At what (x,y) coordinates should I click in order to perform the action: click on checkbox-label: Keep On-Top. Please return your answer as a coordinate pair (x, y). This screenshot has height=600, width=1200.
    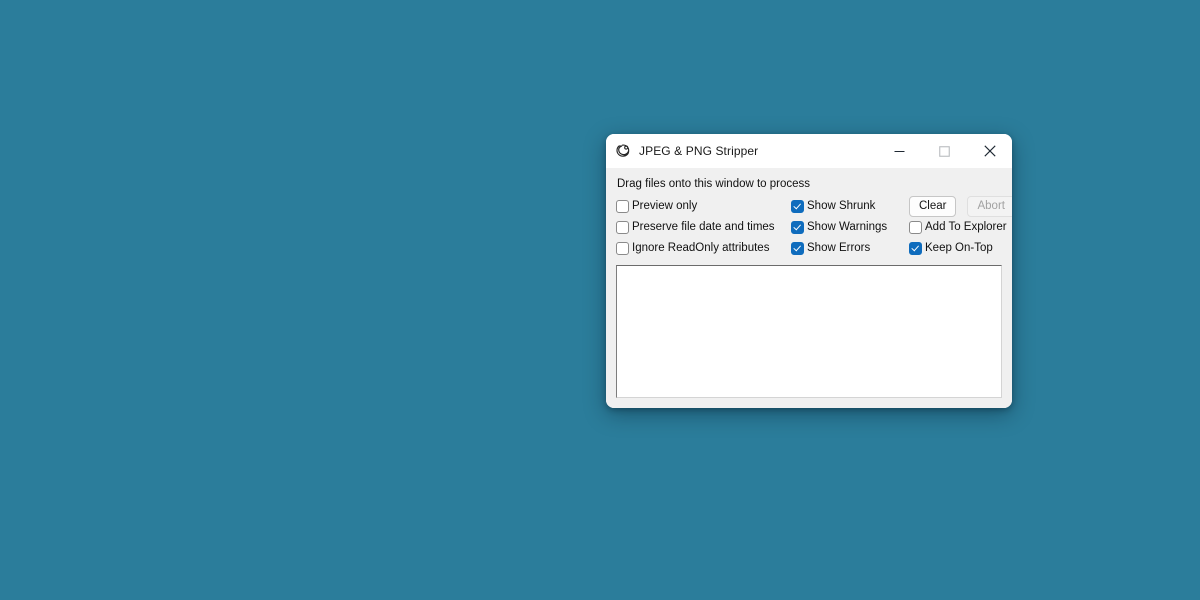
    Looking at the image, I should click on (959, 247).